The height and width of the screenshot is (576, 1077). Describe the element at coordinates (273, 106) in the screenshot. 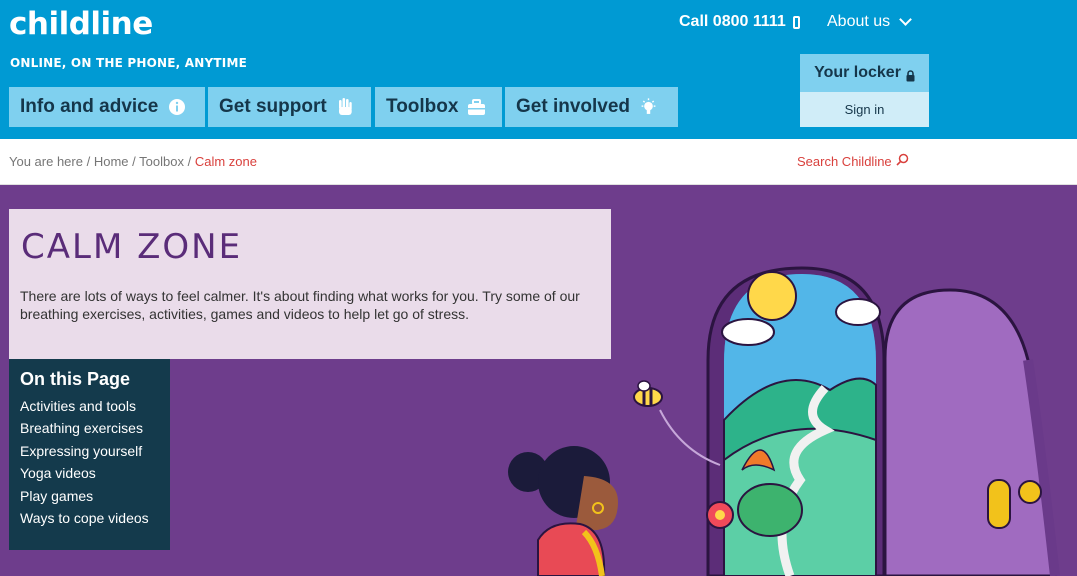

I see `nav-label: Get support` at that location.